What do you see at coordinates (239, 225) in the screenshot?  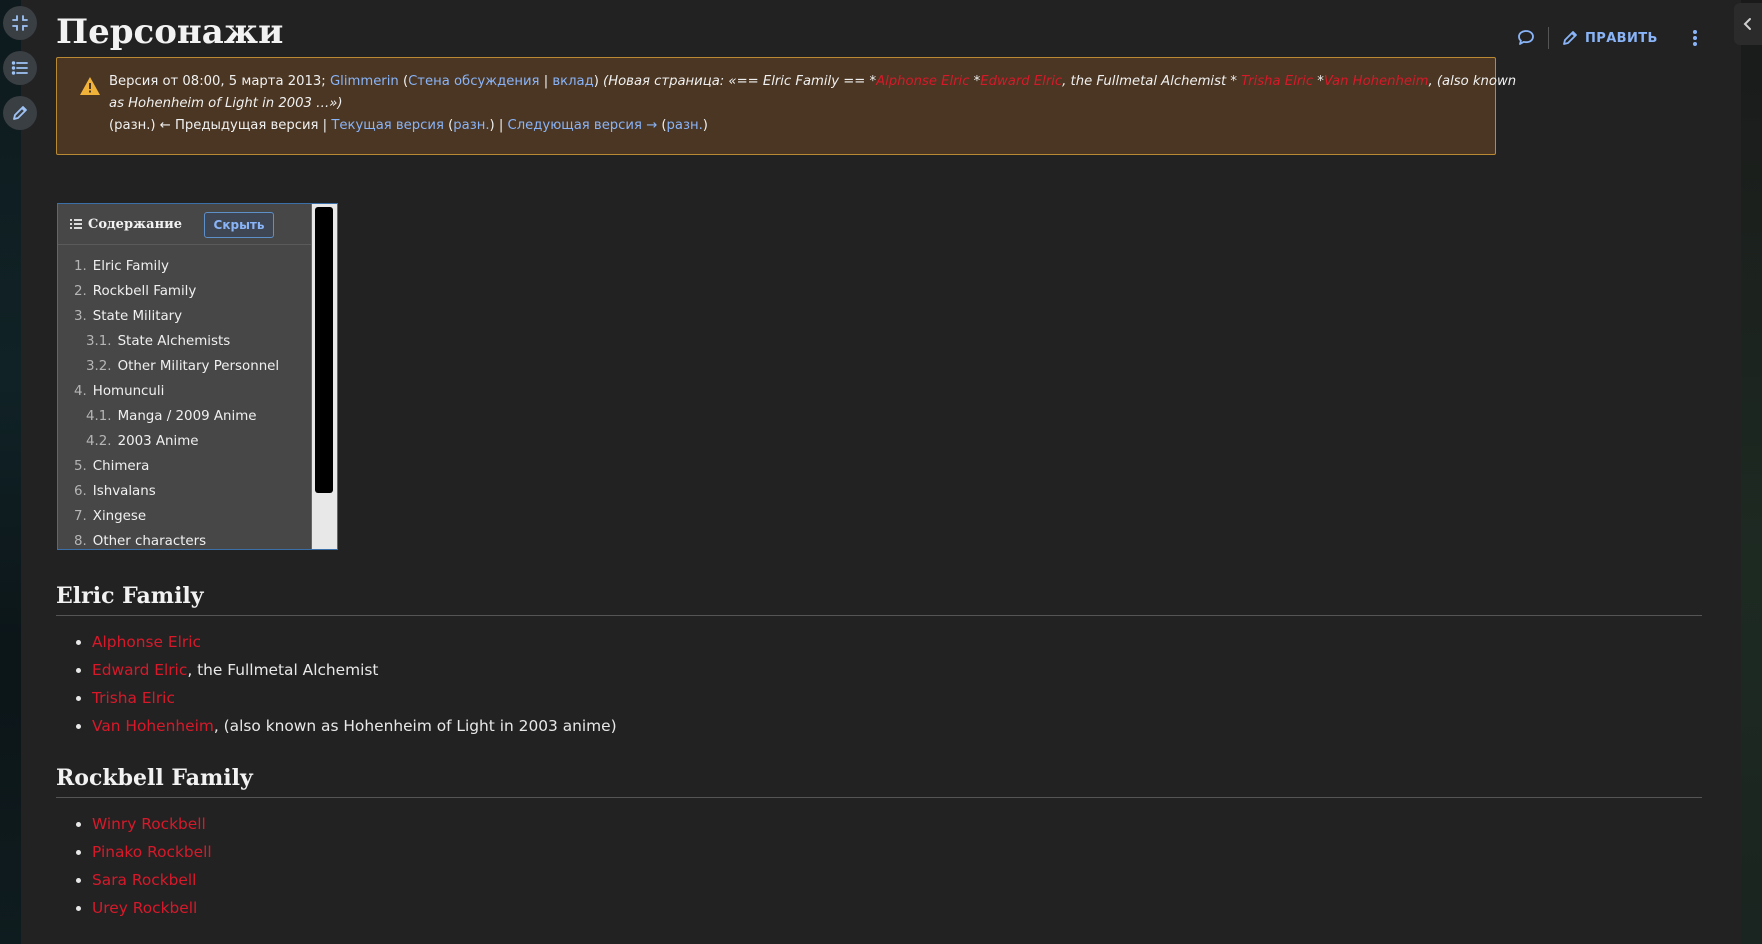 I see `toc-hide-button: Скрыть` at bounding box center [239, 225].